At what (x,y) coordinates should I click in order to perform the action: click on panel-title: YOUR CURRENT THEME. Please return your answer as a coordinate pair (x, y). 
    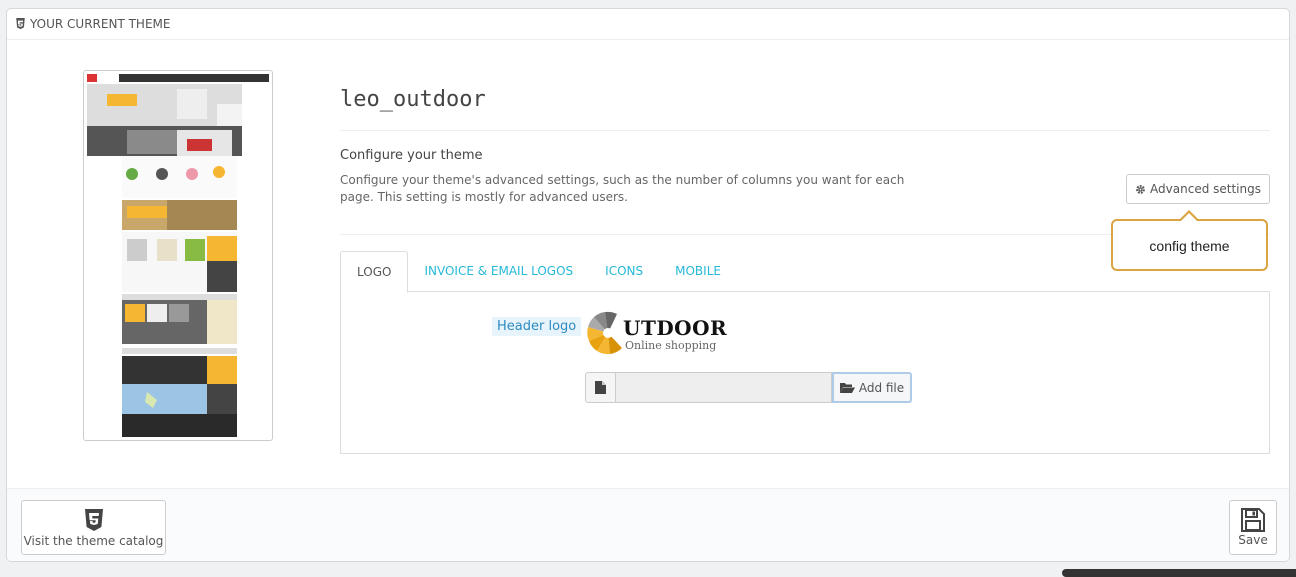
    Looking at the image, I should click on (100, 24).